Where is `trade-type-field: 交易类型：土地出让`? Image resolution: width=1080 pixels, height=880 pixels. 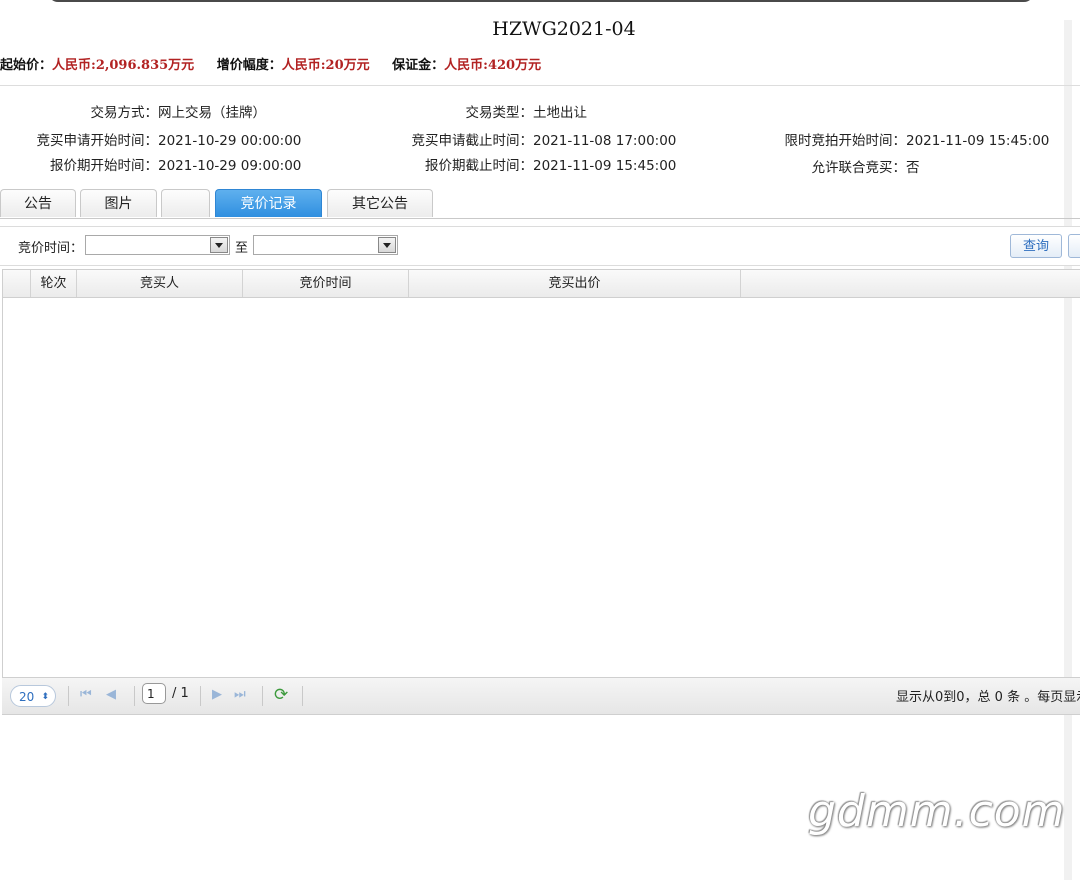 trade-type-field: 交易类型：土地出让 is located at coordinates (481, 111).